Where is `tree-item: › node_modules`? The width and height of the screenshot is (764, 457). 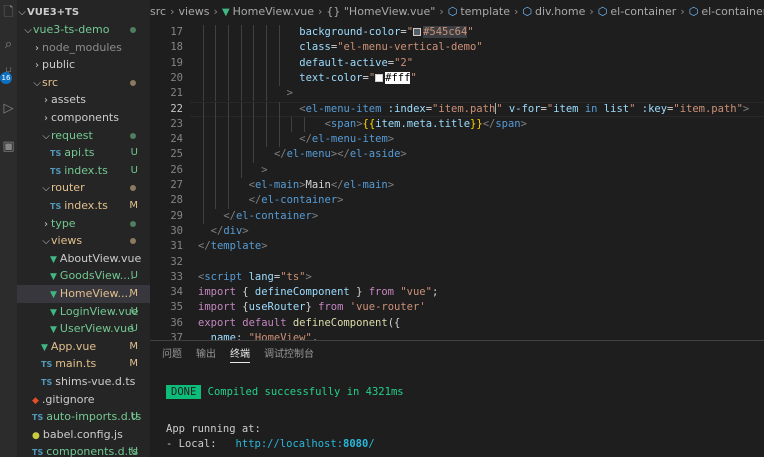 tree-item: › node_modules is located at coordinates (83, 48).